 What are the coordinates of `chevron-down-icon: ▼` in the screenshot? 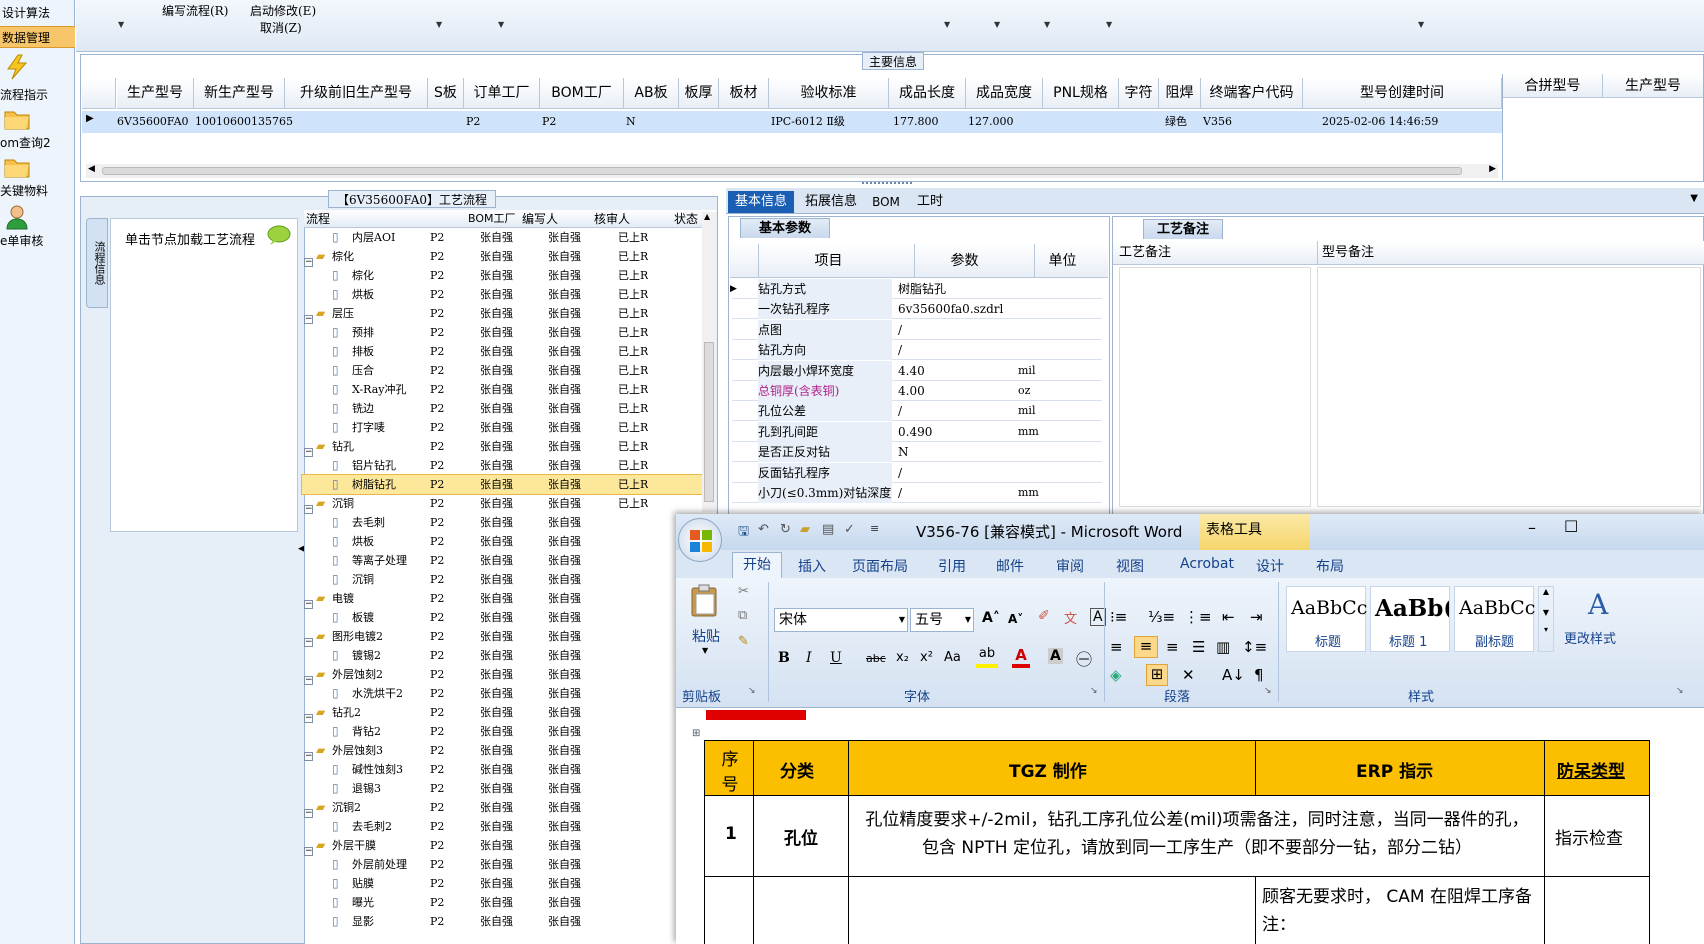 It's located at (1694, 198).